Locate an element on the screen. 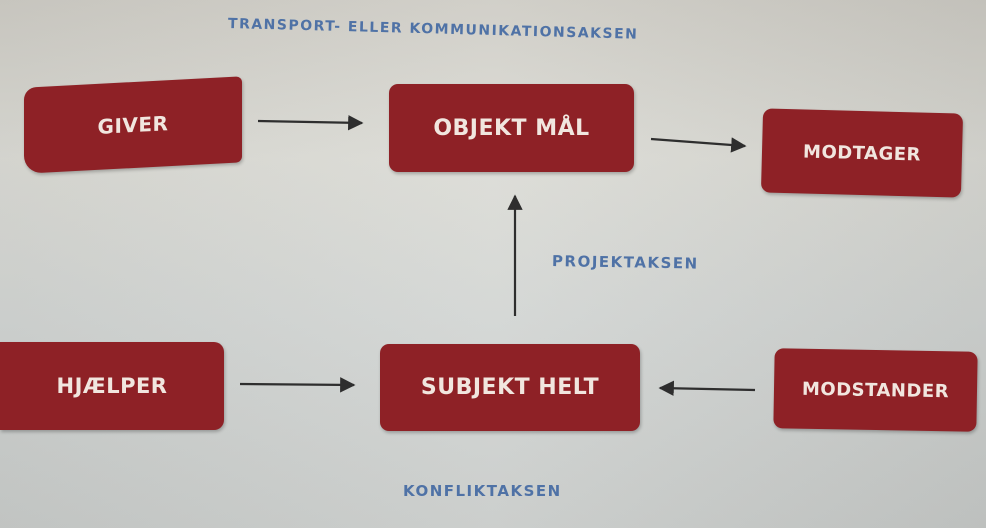  arrow-object-to-receiver is located at coordinates (698, 145).